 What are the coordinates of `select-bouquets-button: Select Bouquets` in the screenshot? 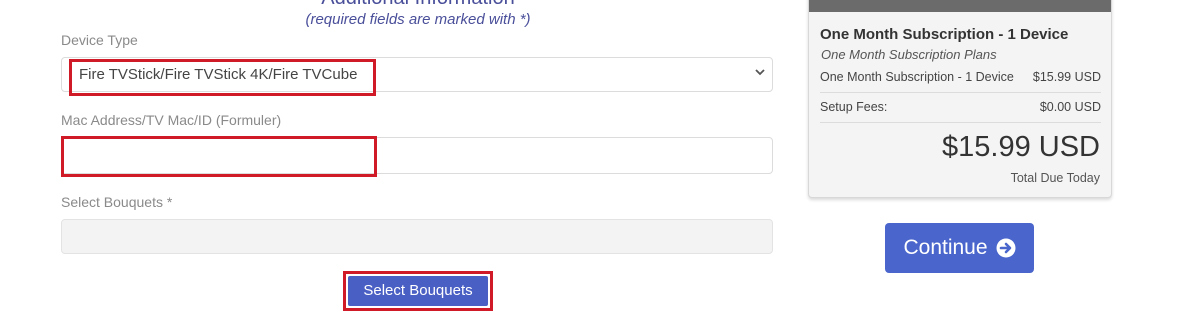 It's located at (418, 291).